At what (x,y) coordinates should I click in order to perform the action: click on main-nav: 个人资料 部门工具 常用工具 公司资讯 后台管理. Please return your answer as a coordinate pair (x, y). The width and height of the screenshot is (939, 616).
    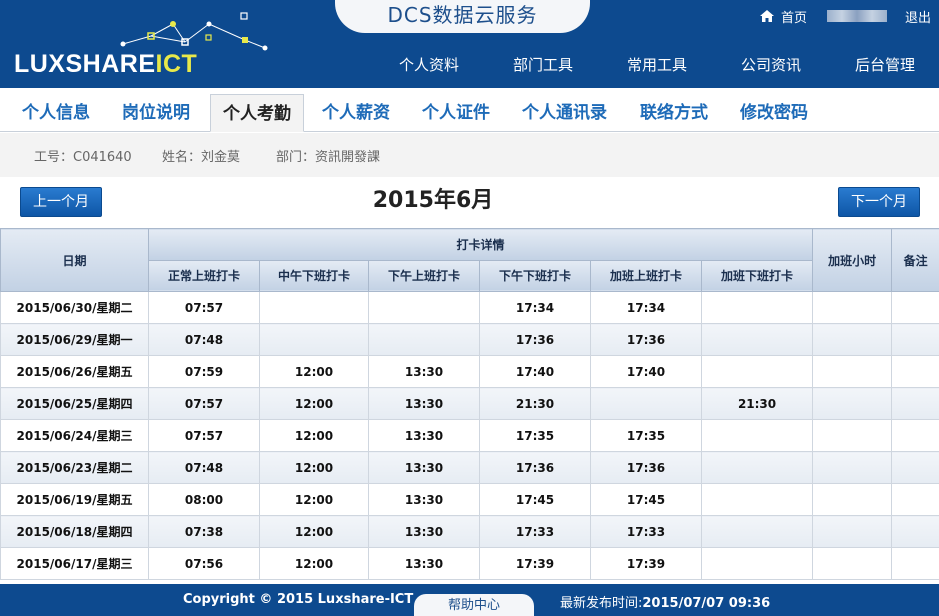
    Looking at the image, I should click on (655, 65).